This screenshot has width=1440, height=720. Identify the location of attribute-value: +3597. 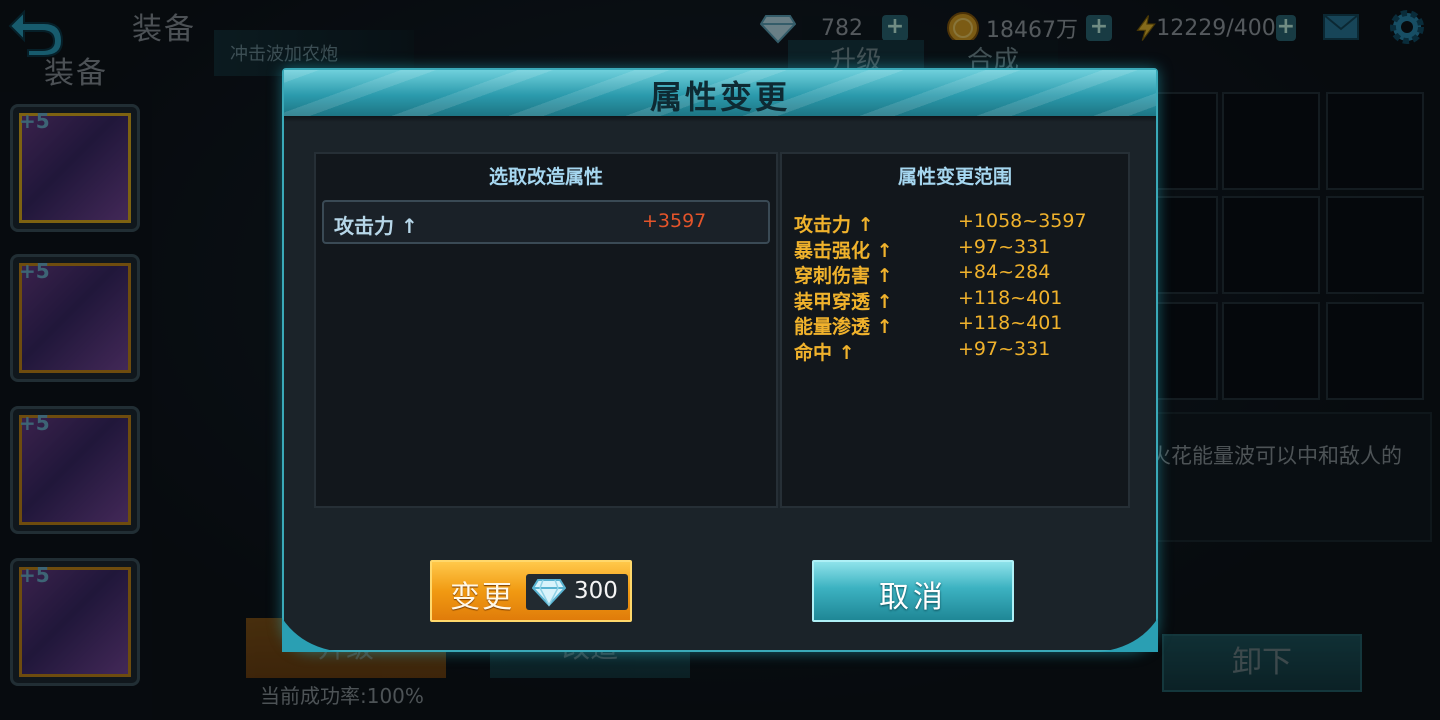
(674, 221).